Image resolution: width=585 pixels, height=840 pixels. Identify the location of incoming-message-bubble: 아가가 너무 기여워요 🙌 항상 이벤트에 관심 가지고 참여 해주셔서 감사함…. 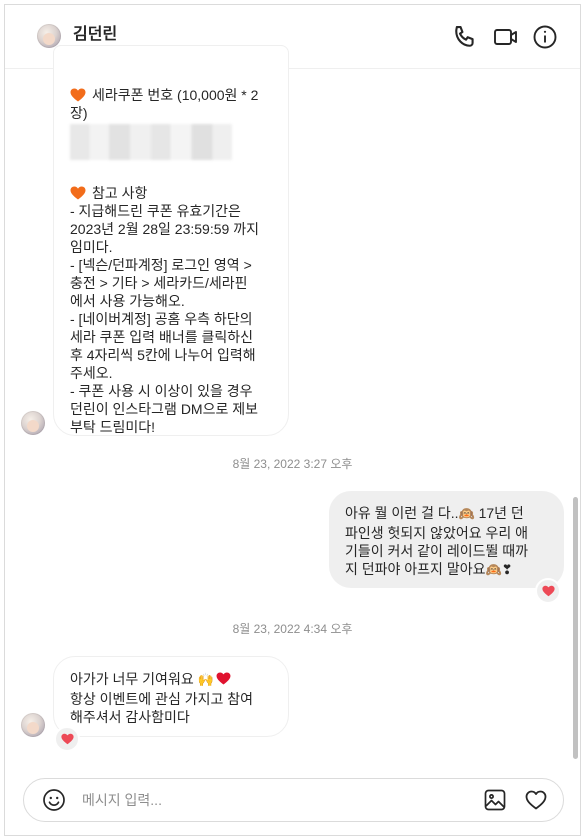
(171, 696).